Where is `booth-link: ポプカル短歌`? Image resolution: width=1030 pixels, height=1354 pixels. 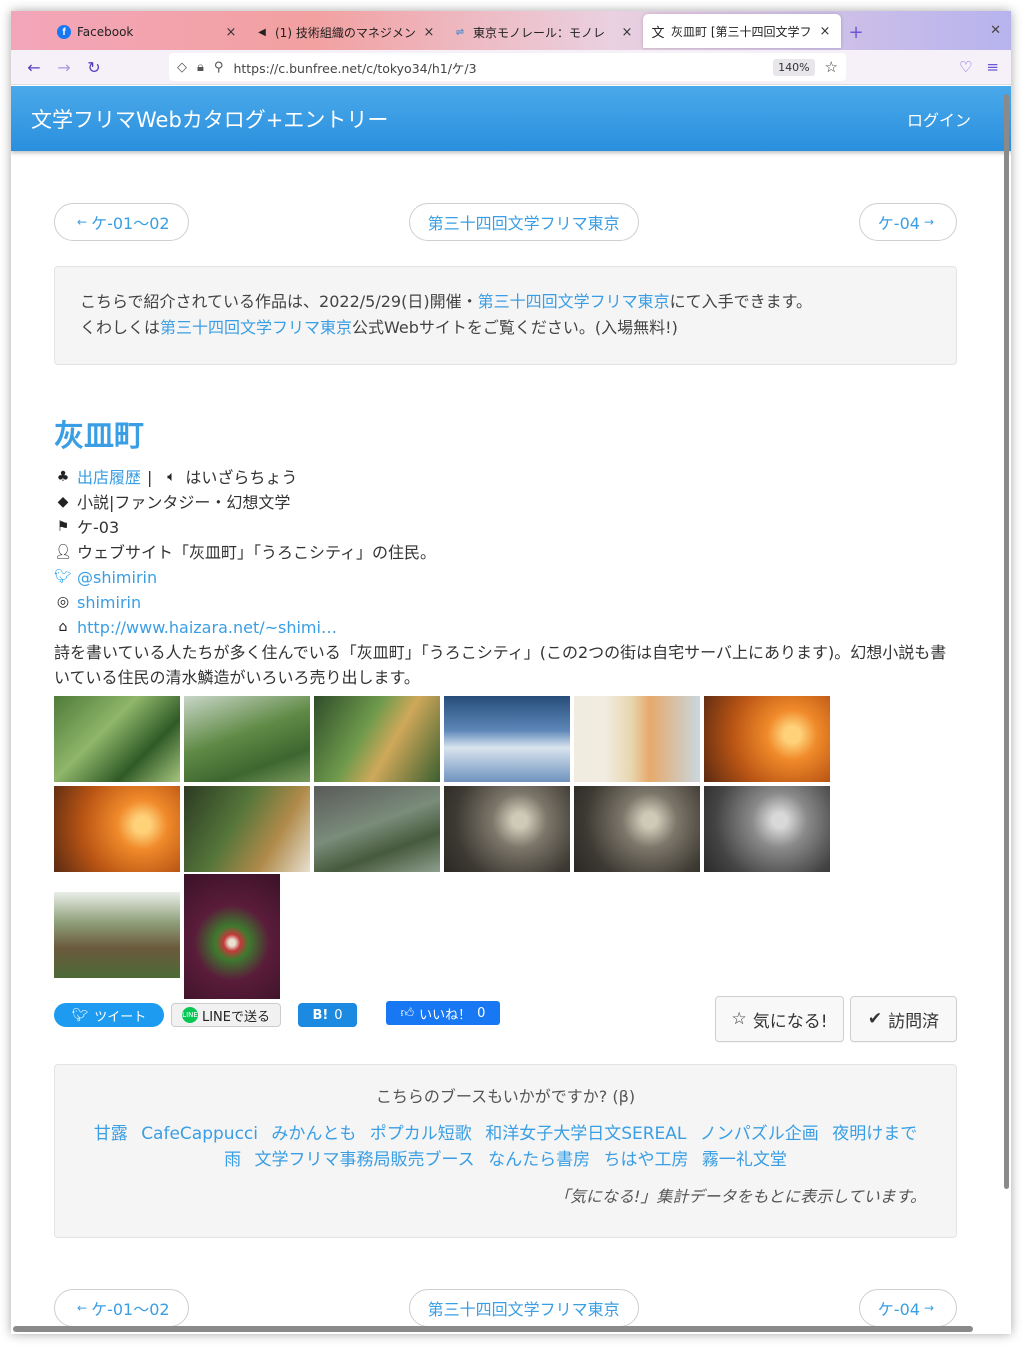 booth-link: ポプカル短歌 is located at coordinates (421, 1134).